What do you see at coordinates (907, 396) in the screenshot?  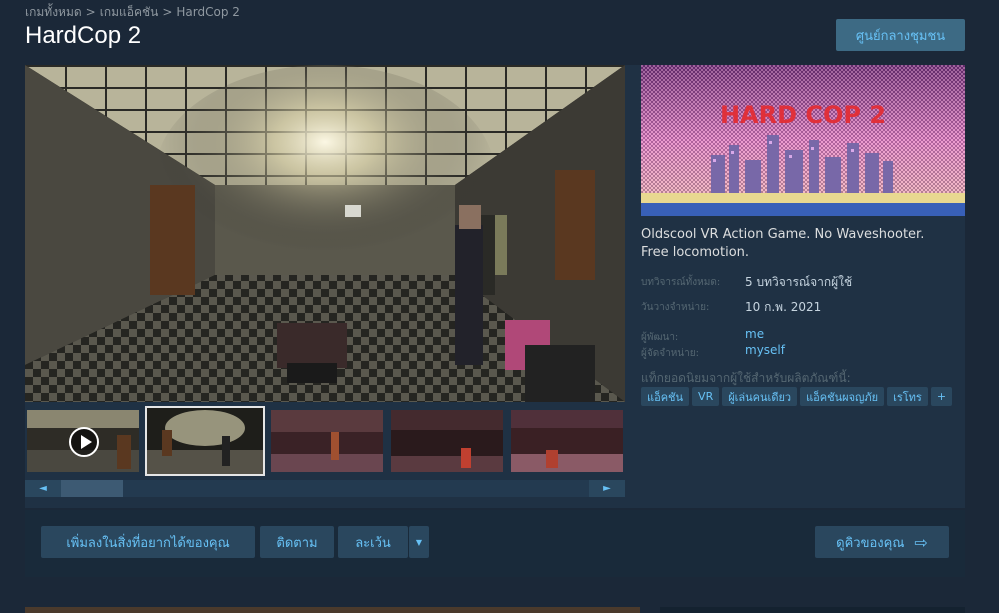 I see `tag-retro: เรโทร` at bounding box center [907, 396].